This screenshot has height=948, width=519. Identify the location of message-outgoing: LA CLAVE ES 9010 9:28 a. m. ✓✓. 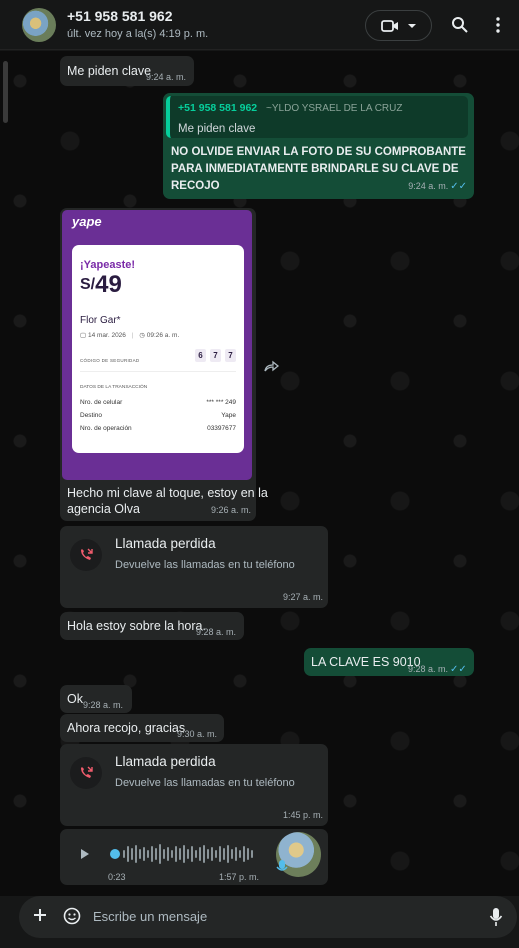
(389, 662).